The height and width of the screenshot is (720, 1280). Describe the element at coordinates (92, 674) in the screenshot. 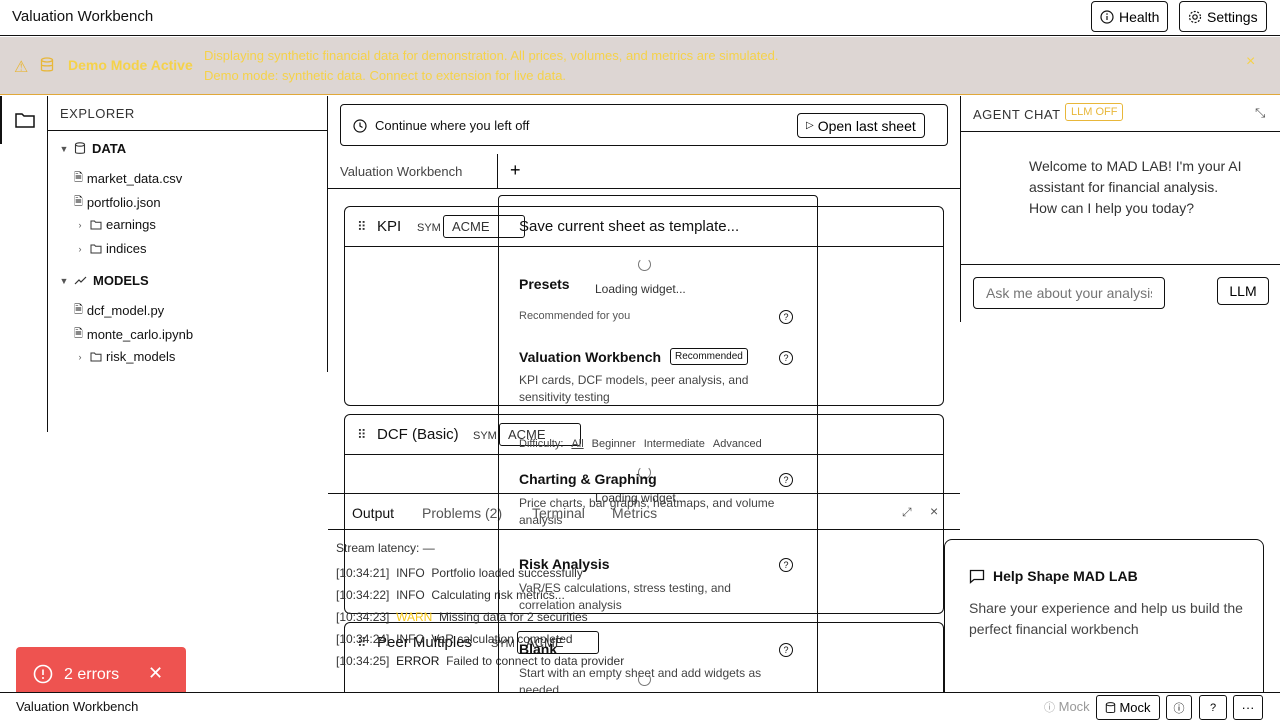

I see `toast-text: 2 errors` at that location.